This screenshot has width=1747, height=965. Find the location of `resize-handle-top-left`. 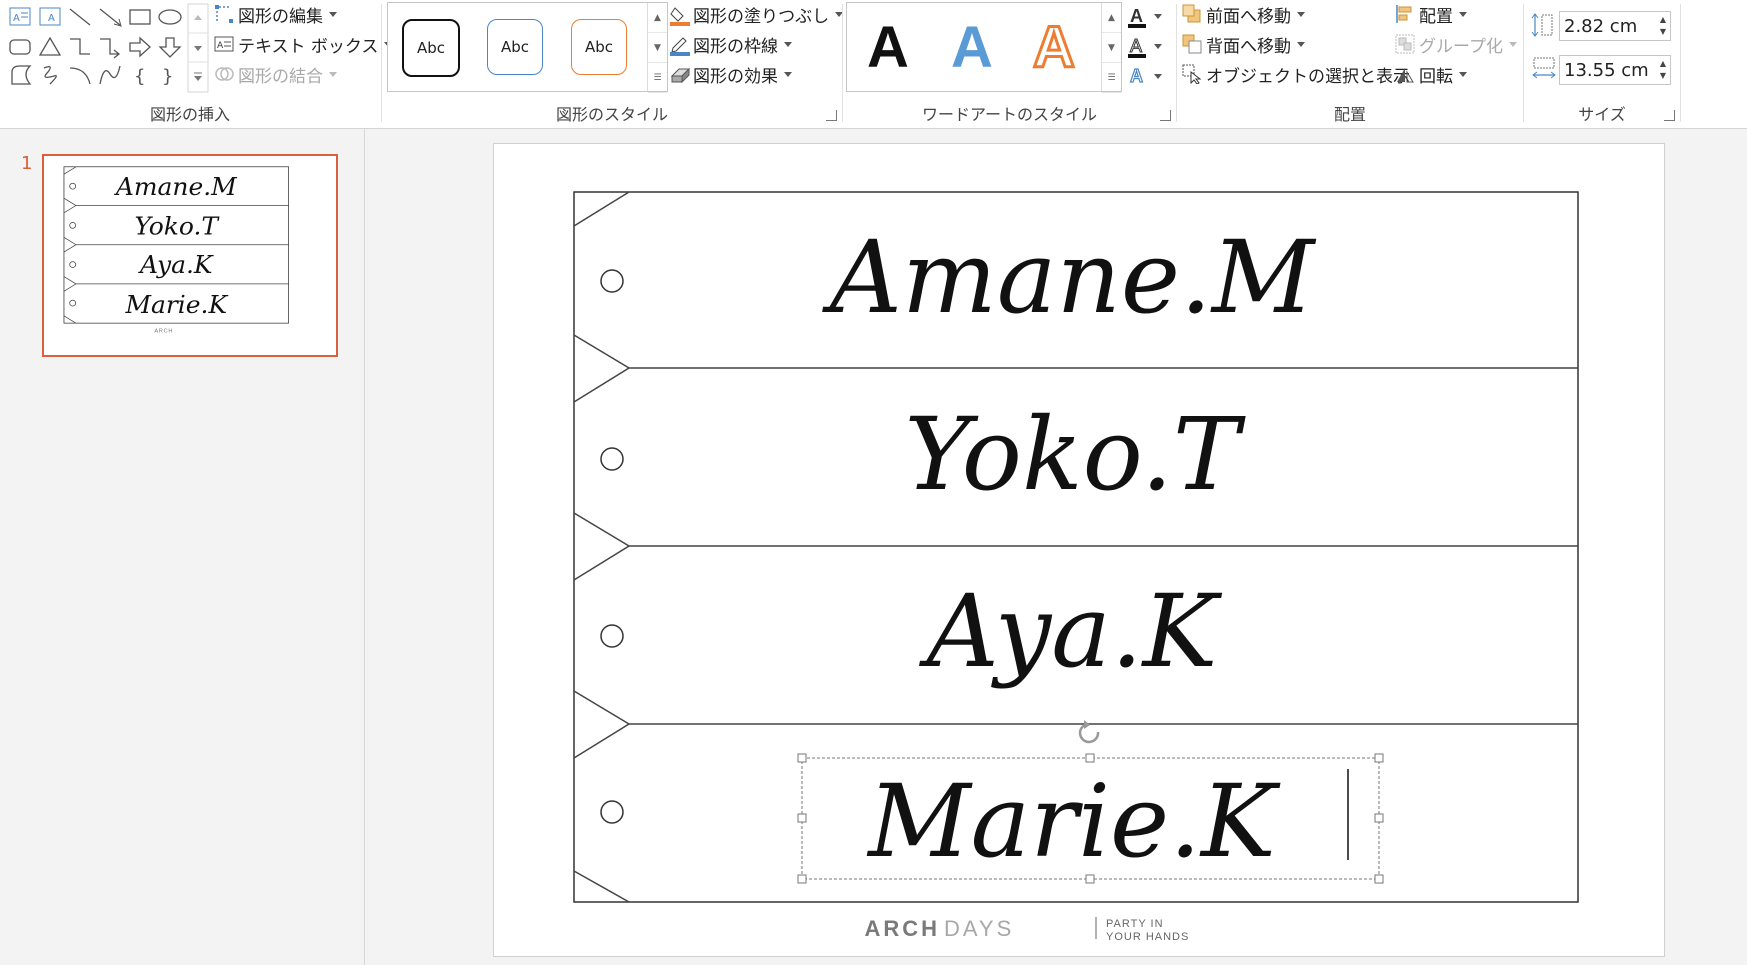

resize-handle-top-left is located at coordinates (802, 758).